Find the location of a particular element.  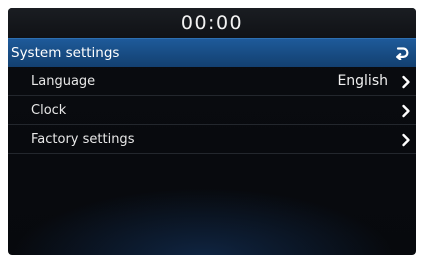

menu-item-factory-settings: Factory settings is located at coordinates (212, 139).